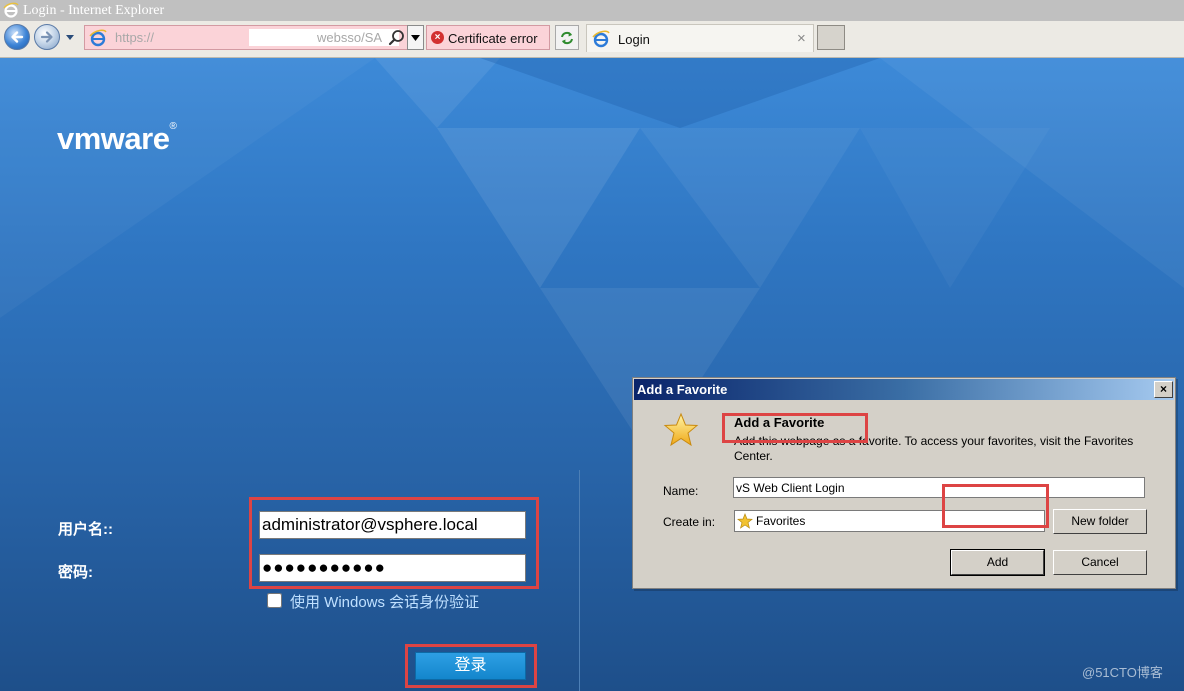 The width and height of the screenshot is (1184, 691). What do you see at coordinates (437, 37) in the screenshot?
I see `cert-error-icon: ×` at bounding box center [437, 37].